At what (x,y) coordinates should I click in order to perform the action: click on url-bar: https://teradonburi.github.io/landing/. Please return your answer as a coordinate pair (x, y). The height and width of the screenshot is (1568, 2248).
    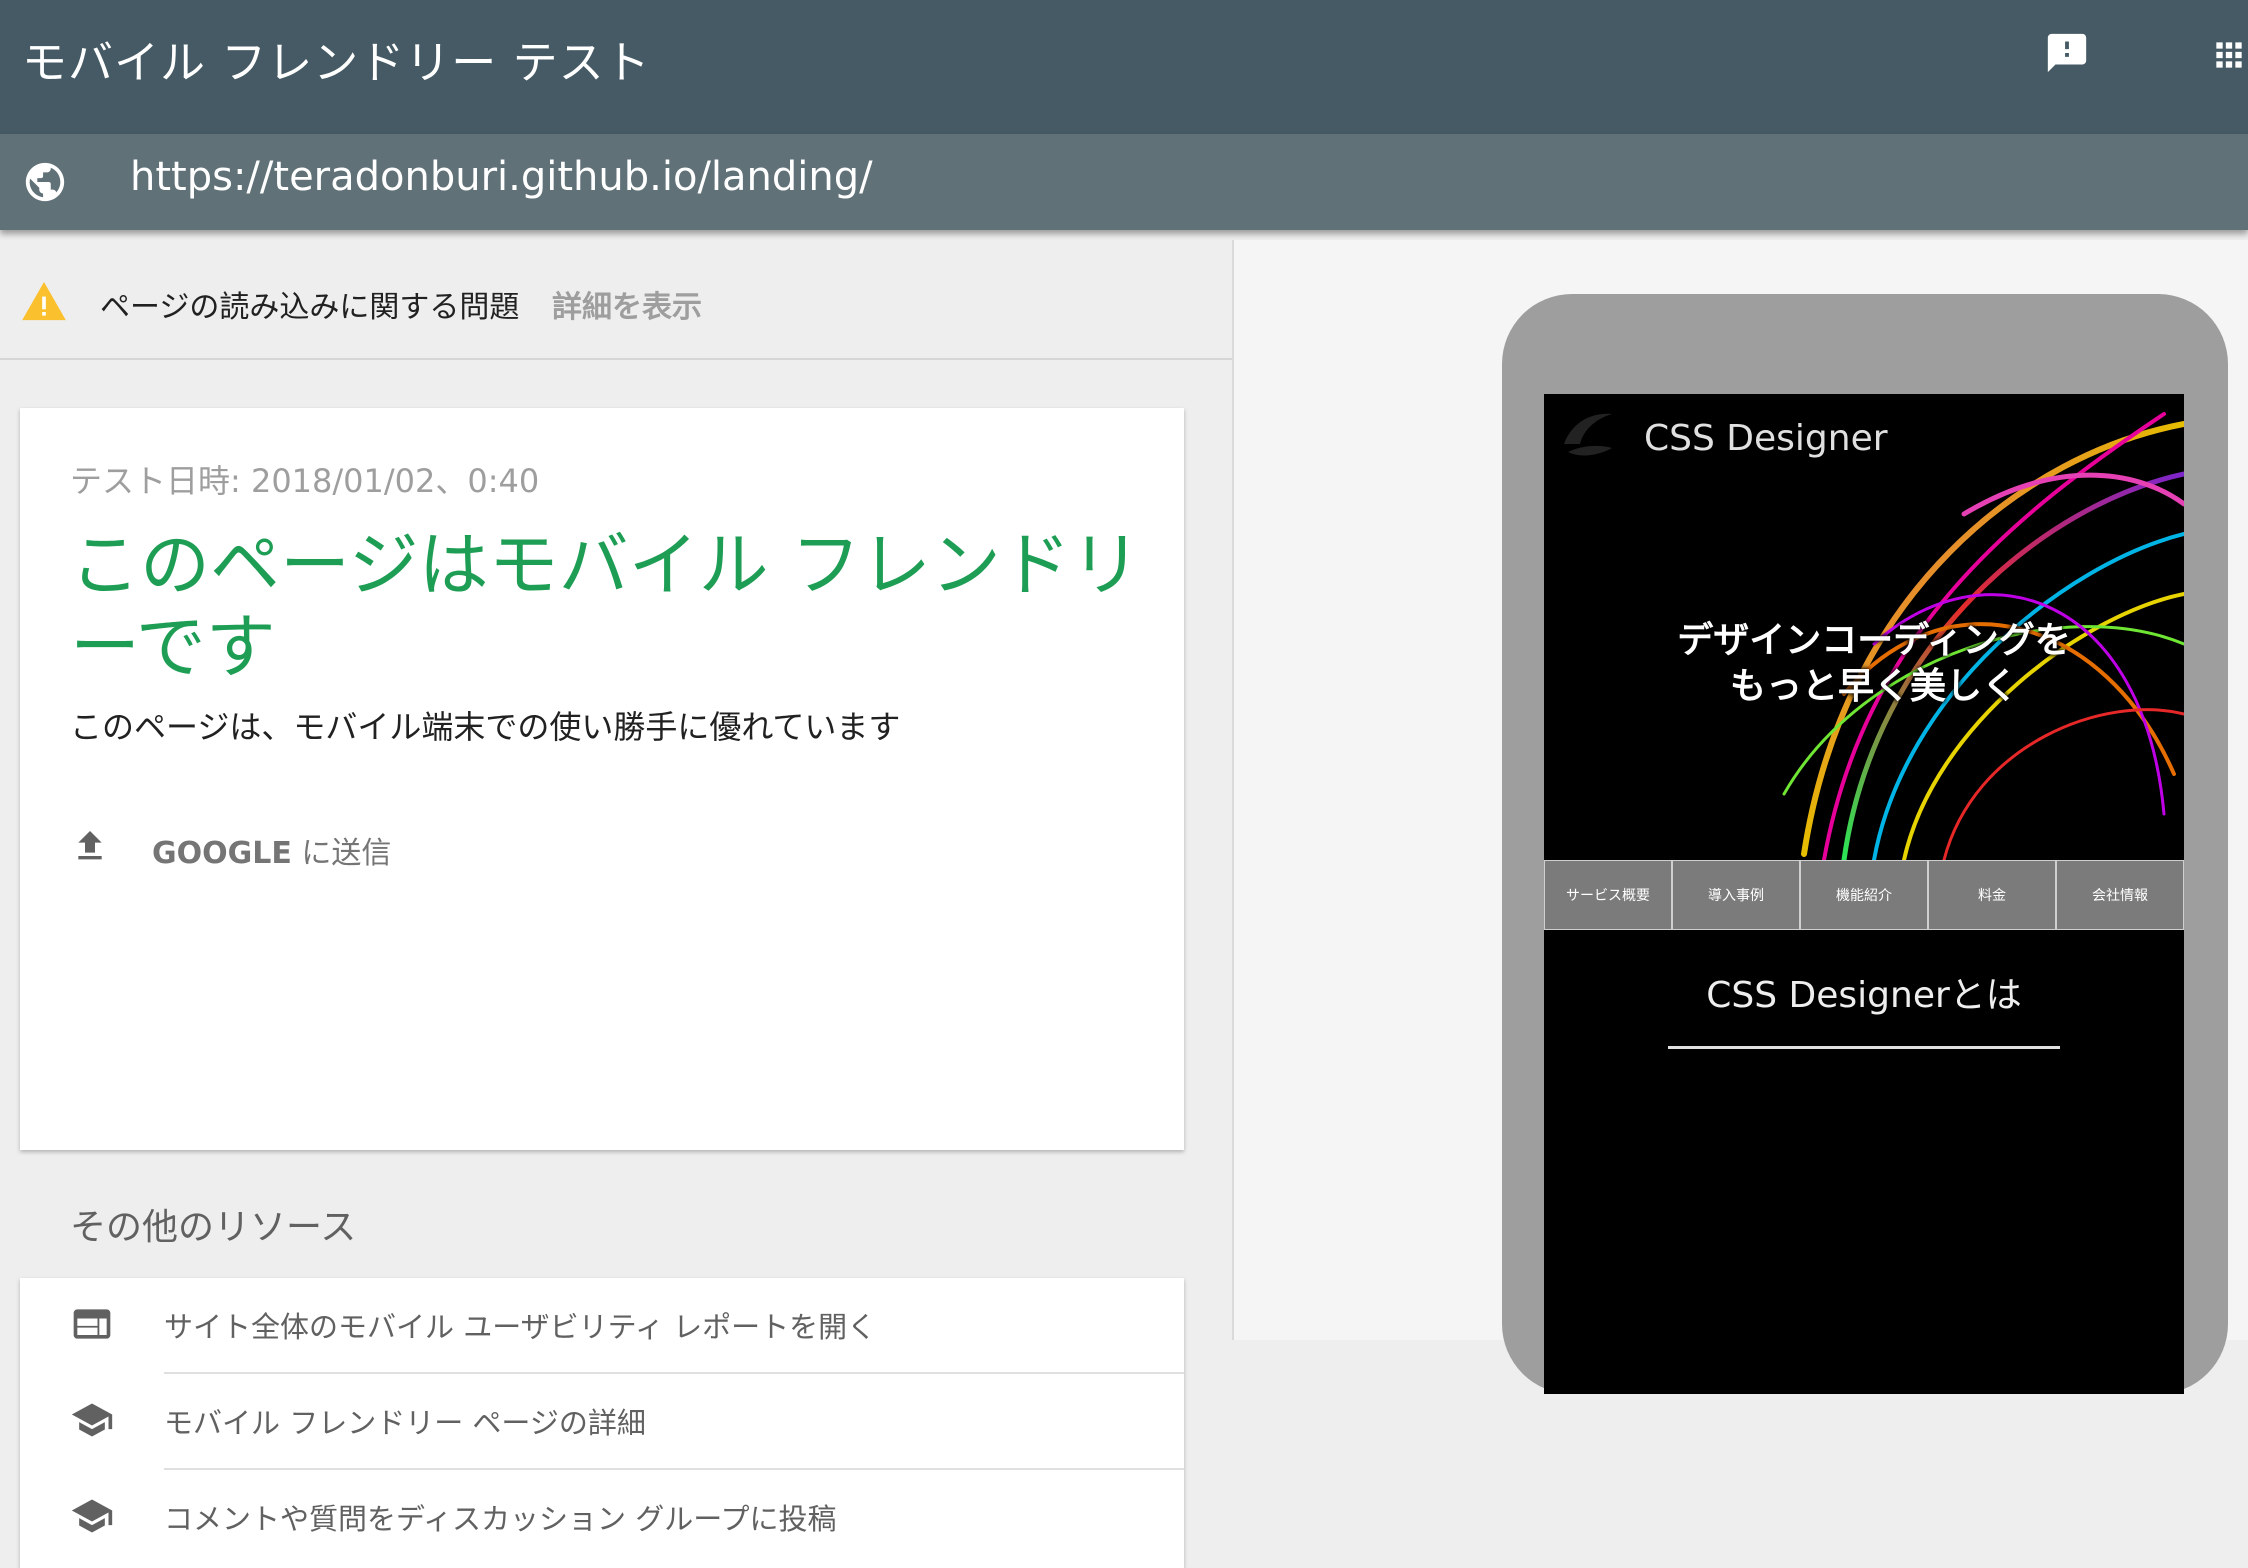
    Looking at the image, I should click on (1124, 182).